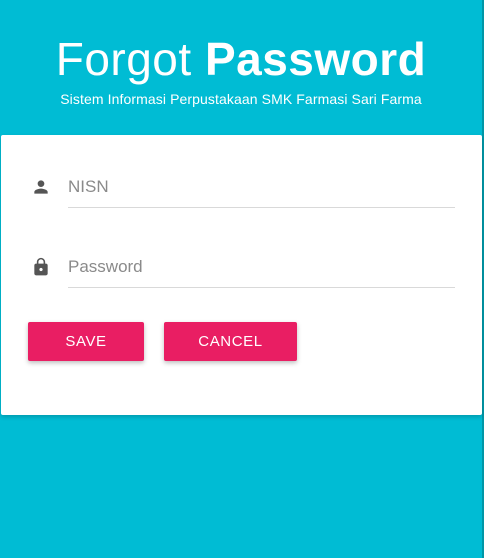  I want to click on title-light: Forgot, so click(123, 59).